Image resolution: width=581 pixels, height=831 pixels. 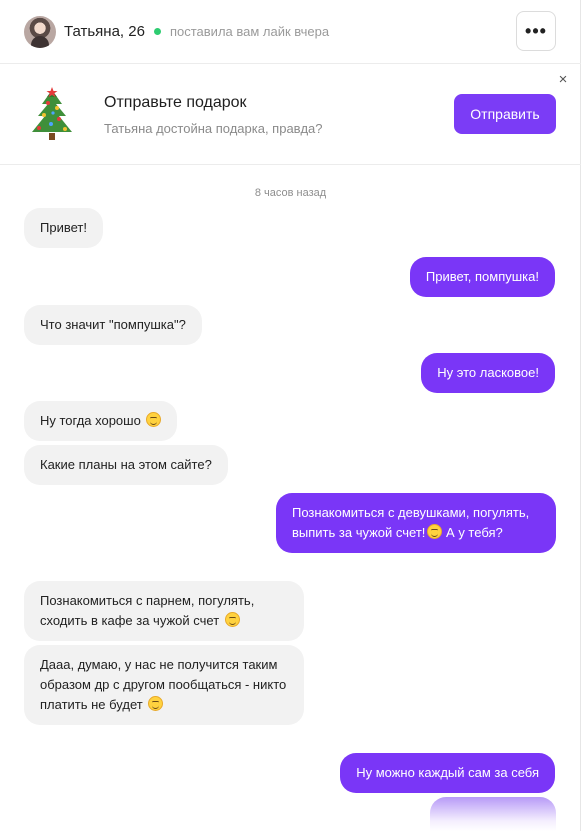 I want to click on message-text: Привет!, so click(x=63, y=227).